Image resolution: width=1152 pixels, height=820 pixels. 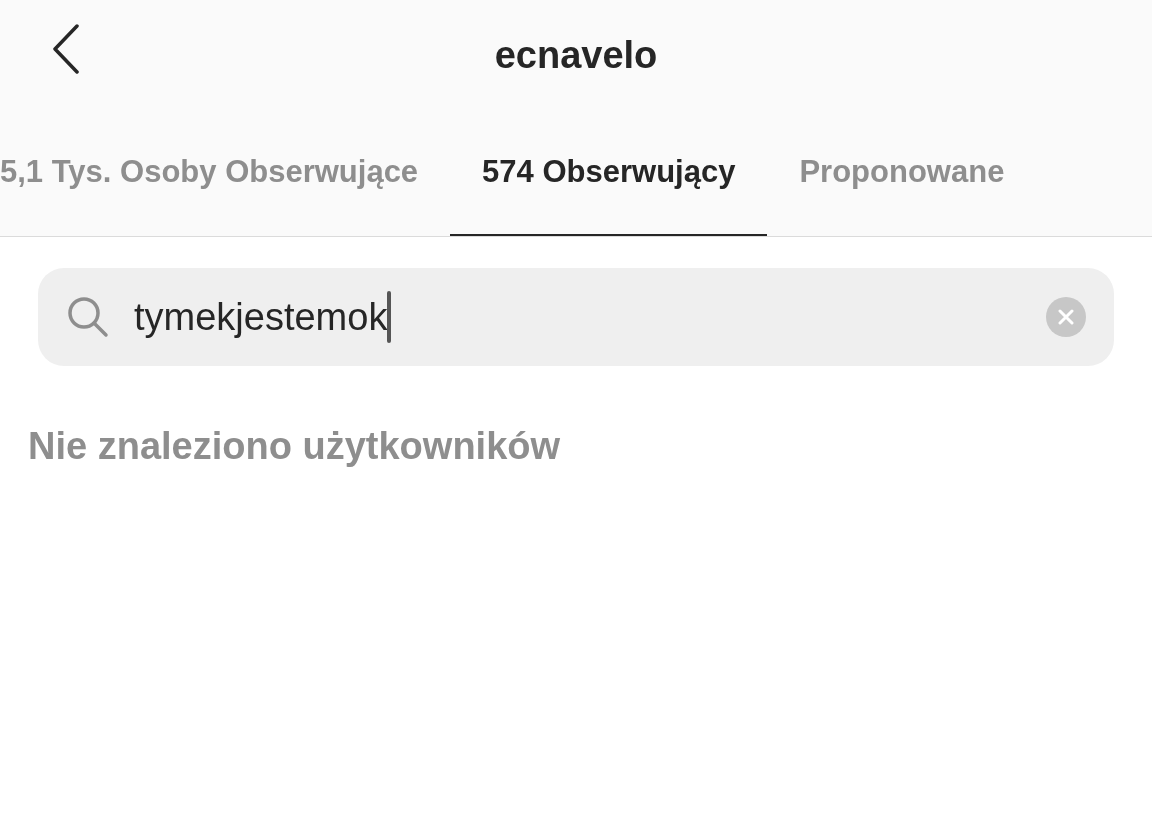 I want to click on empty-message: Nie znaleziono użytkowników, so click(x=294, y=446).